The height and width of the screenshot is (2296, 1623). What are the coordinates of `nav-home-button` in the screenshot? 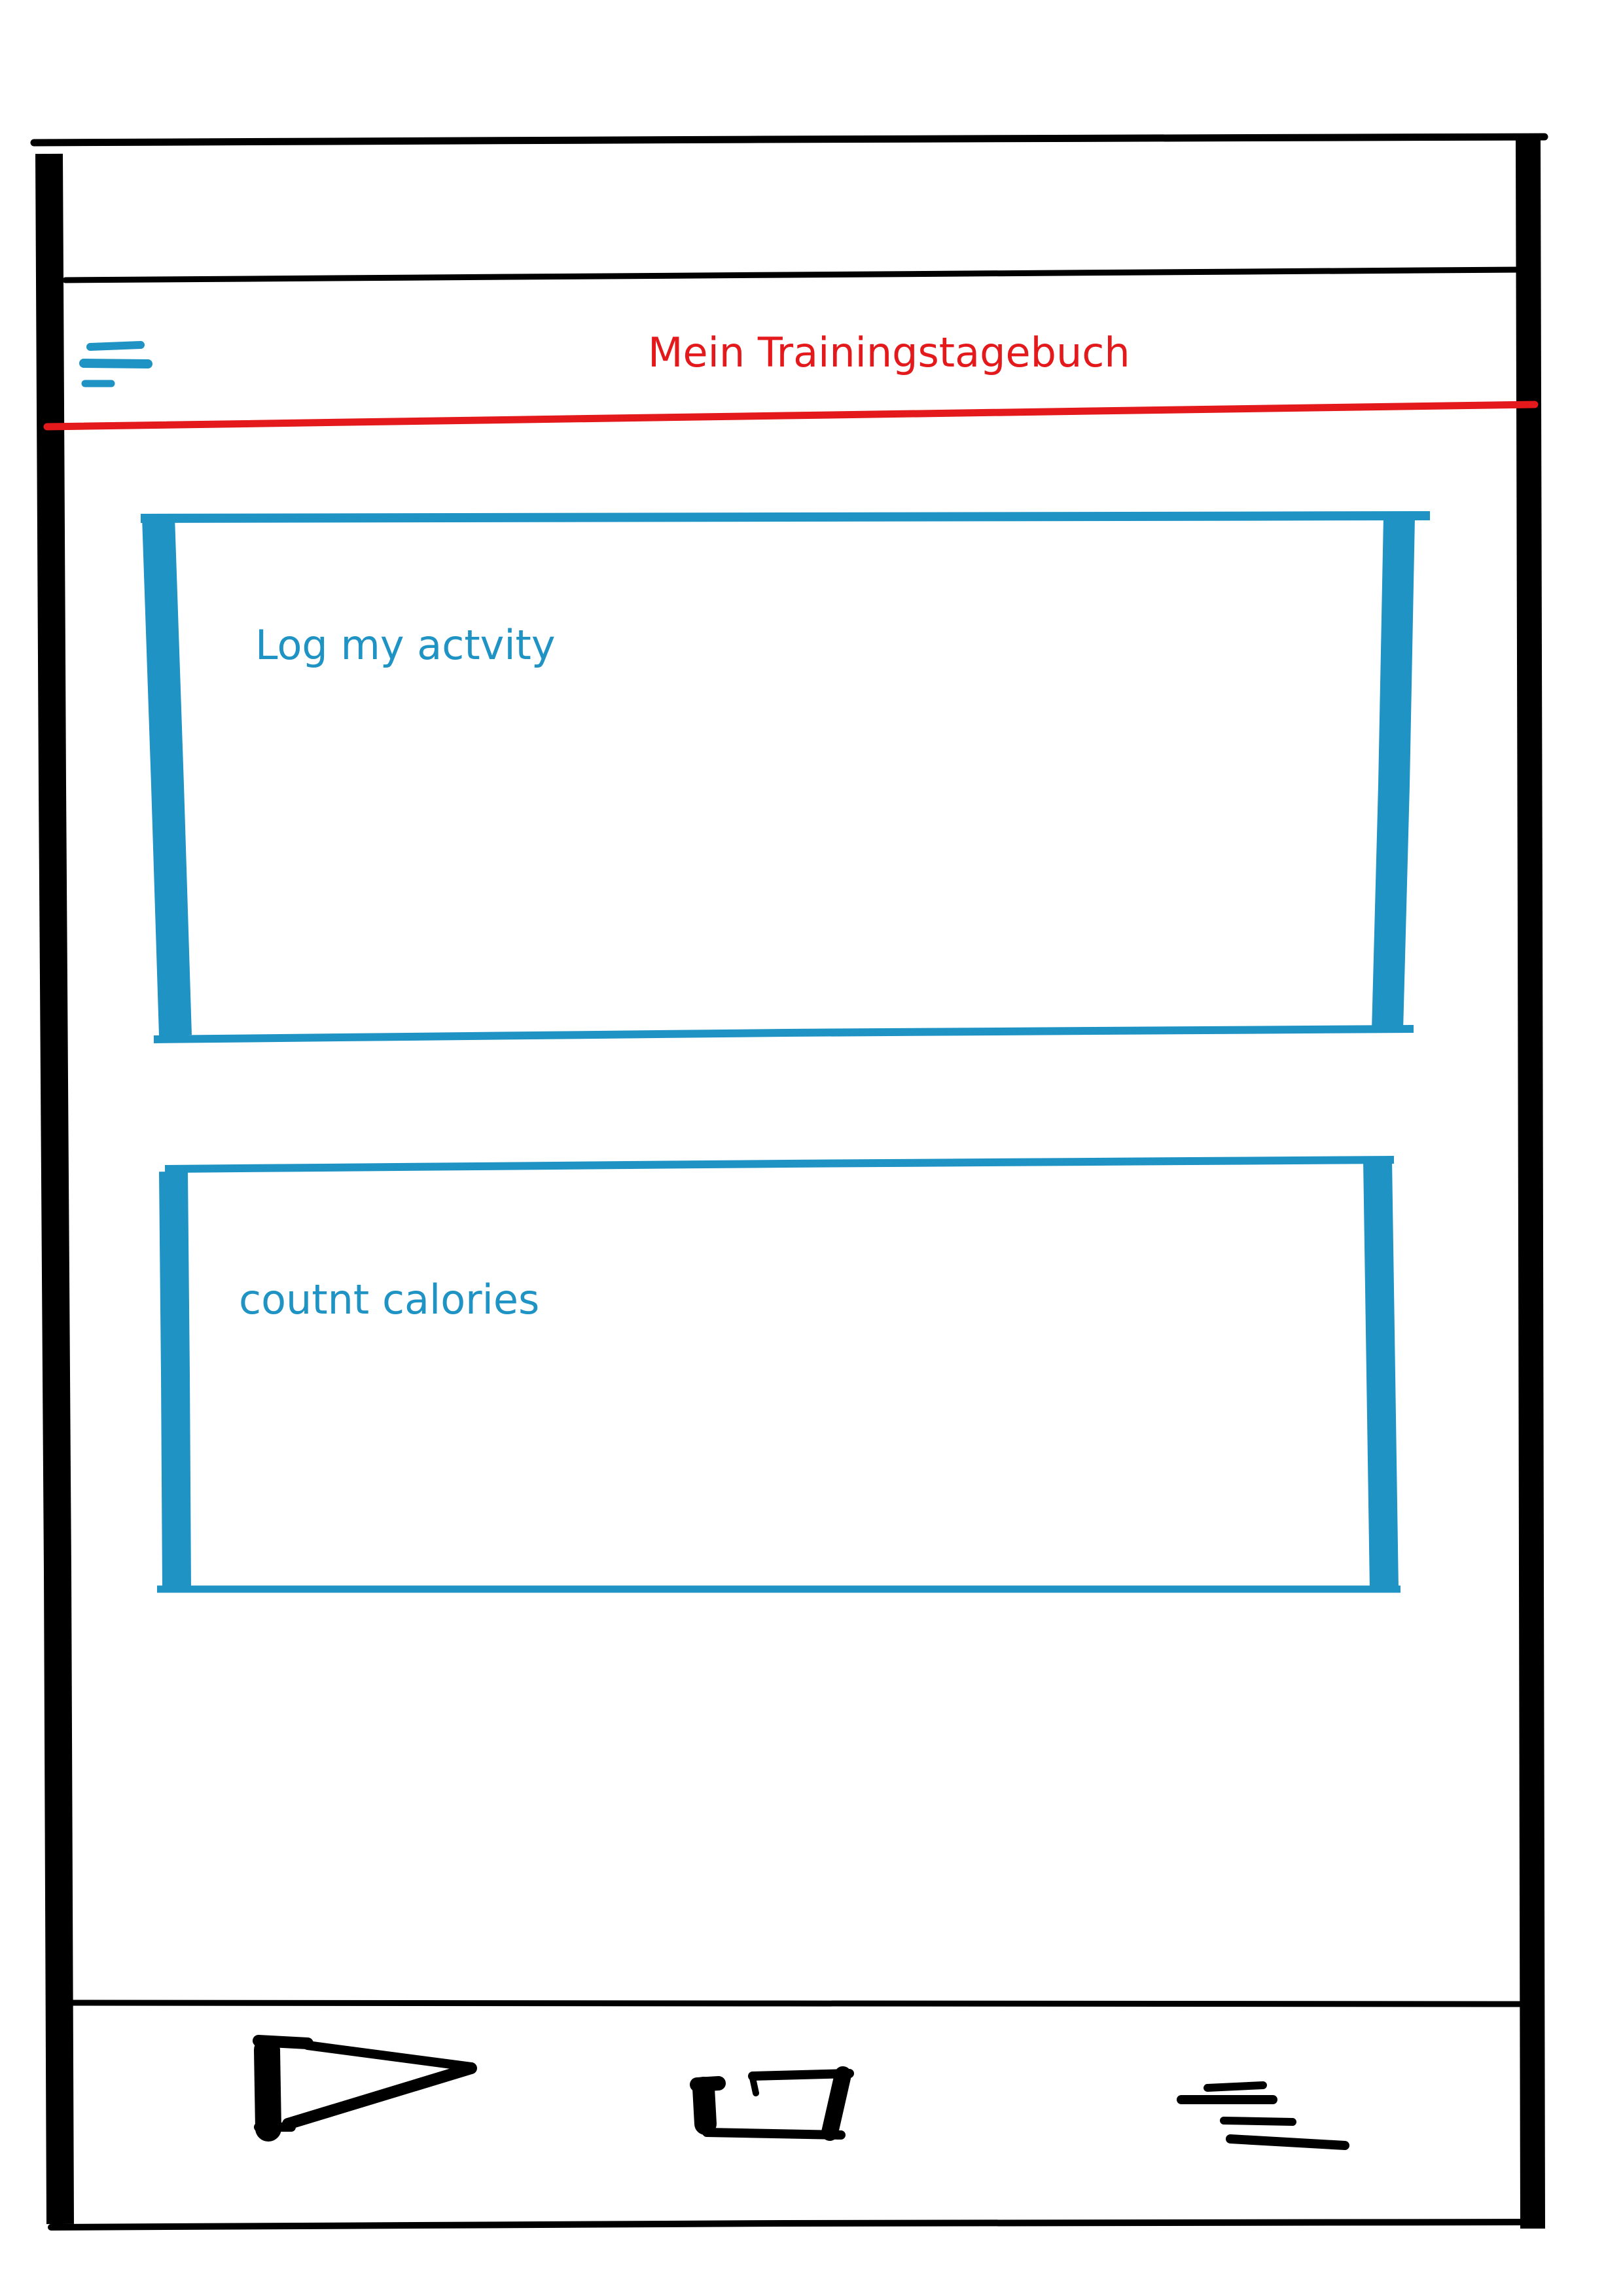 It's located at (772, 2101).